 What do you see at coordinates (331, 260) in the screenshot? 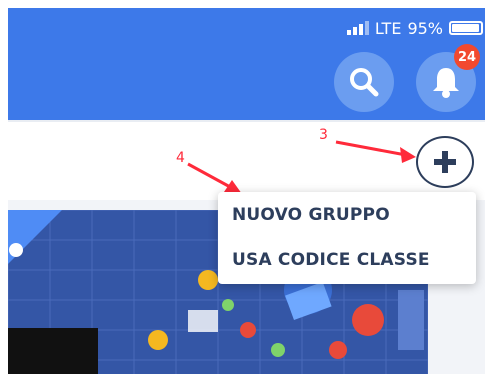
I see `menu-item-use-class-code: USA CODICE CLASSE` at bounding box center [331, 260].